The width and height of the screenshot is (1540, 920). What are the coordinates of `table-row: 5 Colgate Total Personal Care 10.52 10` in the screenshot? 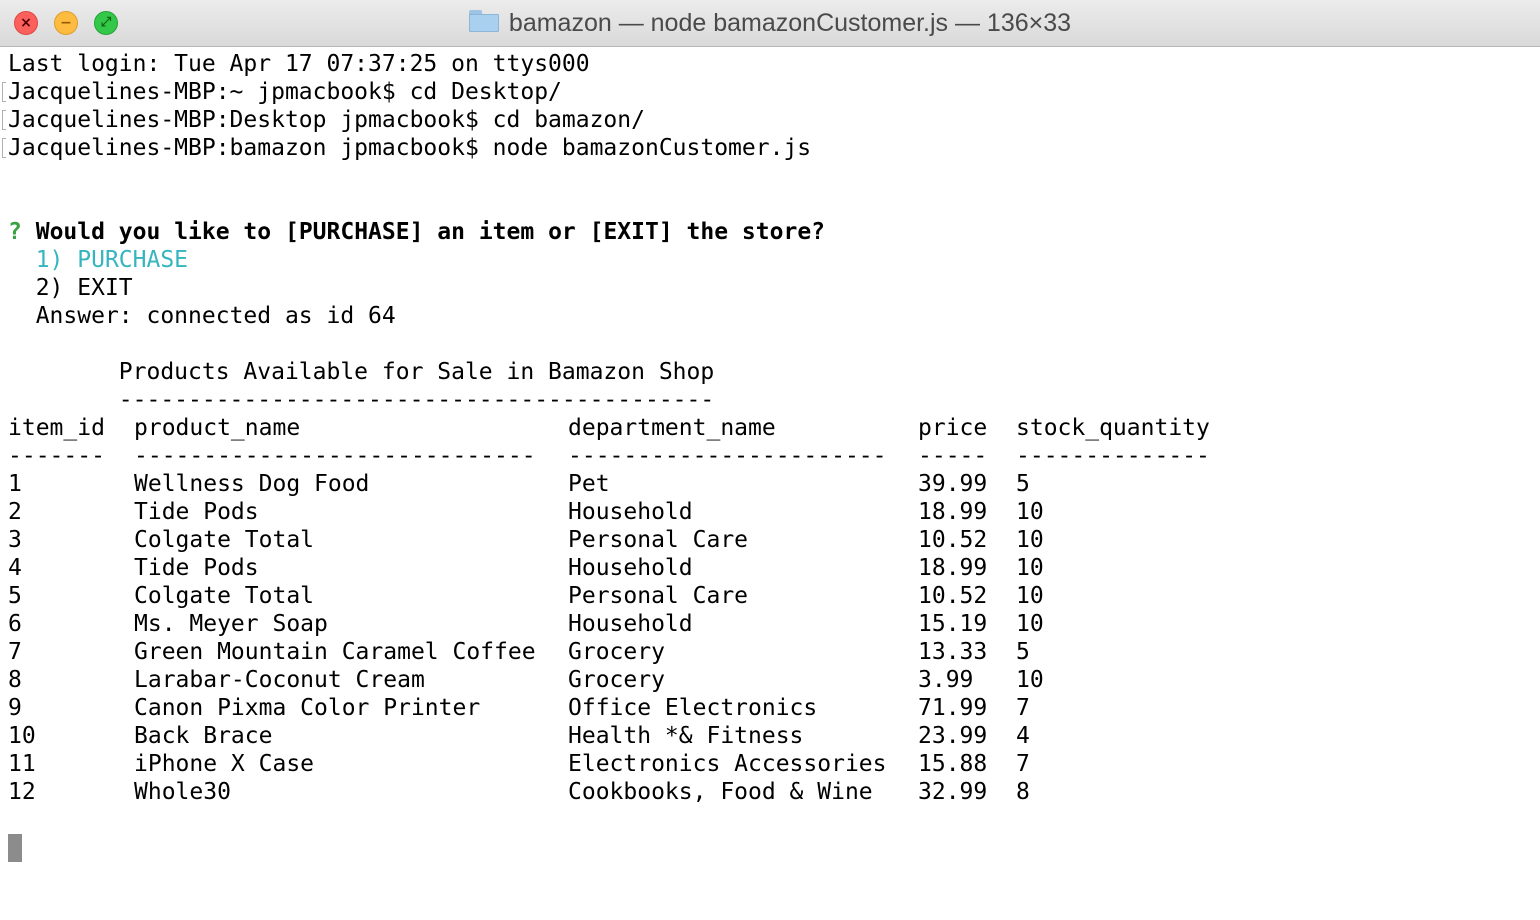 It's located at (772, 596).